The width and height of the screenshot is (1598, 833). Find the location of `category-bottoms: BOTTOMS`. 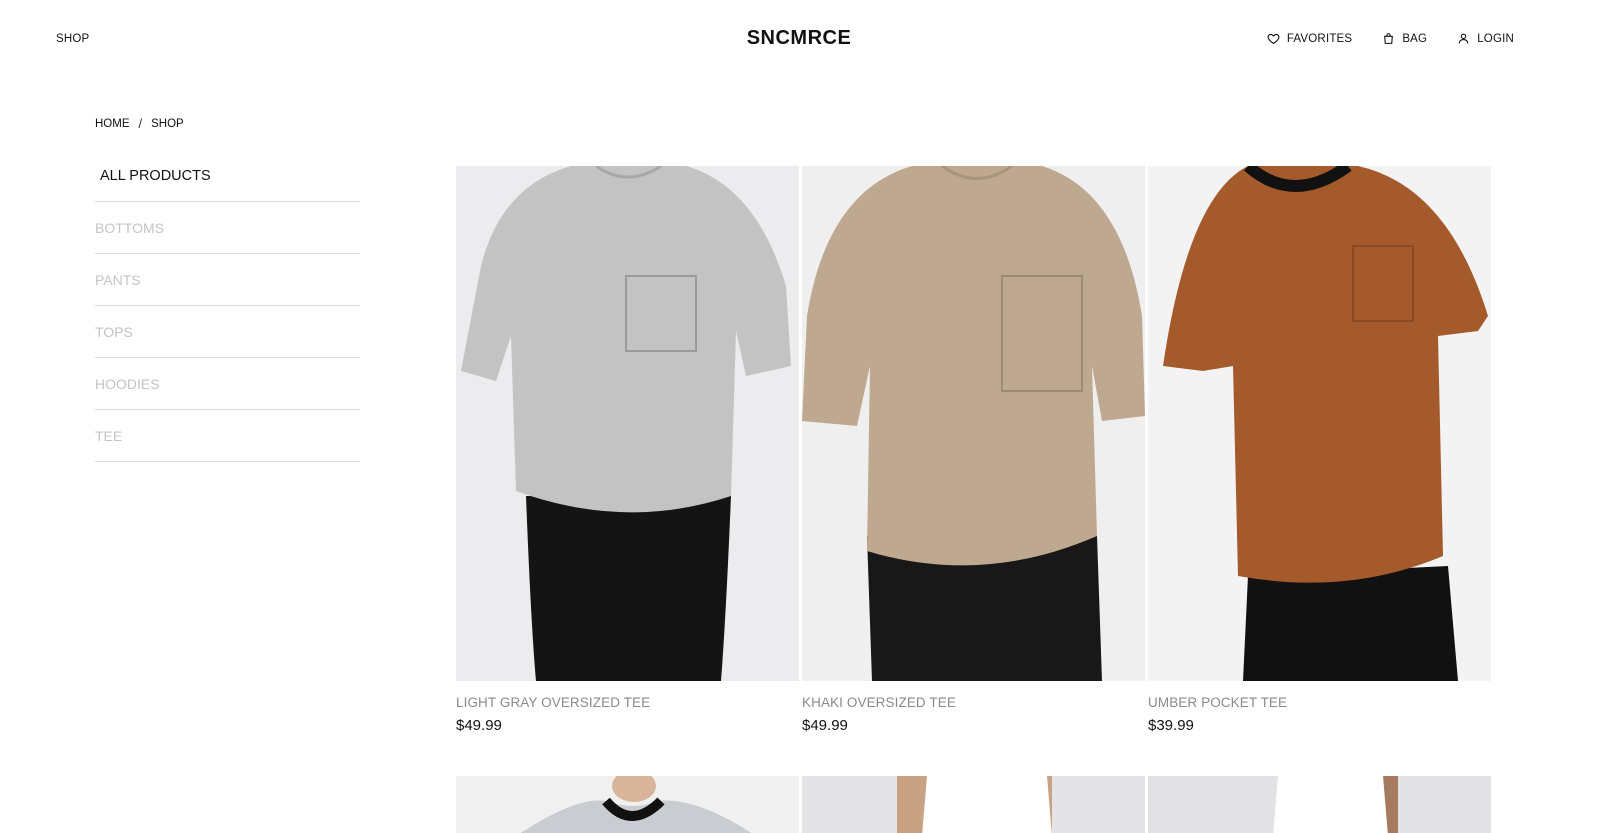

category-bottoms: BOTTOMS is located at coordinates (227, 228).